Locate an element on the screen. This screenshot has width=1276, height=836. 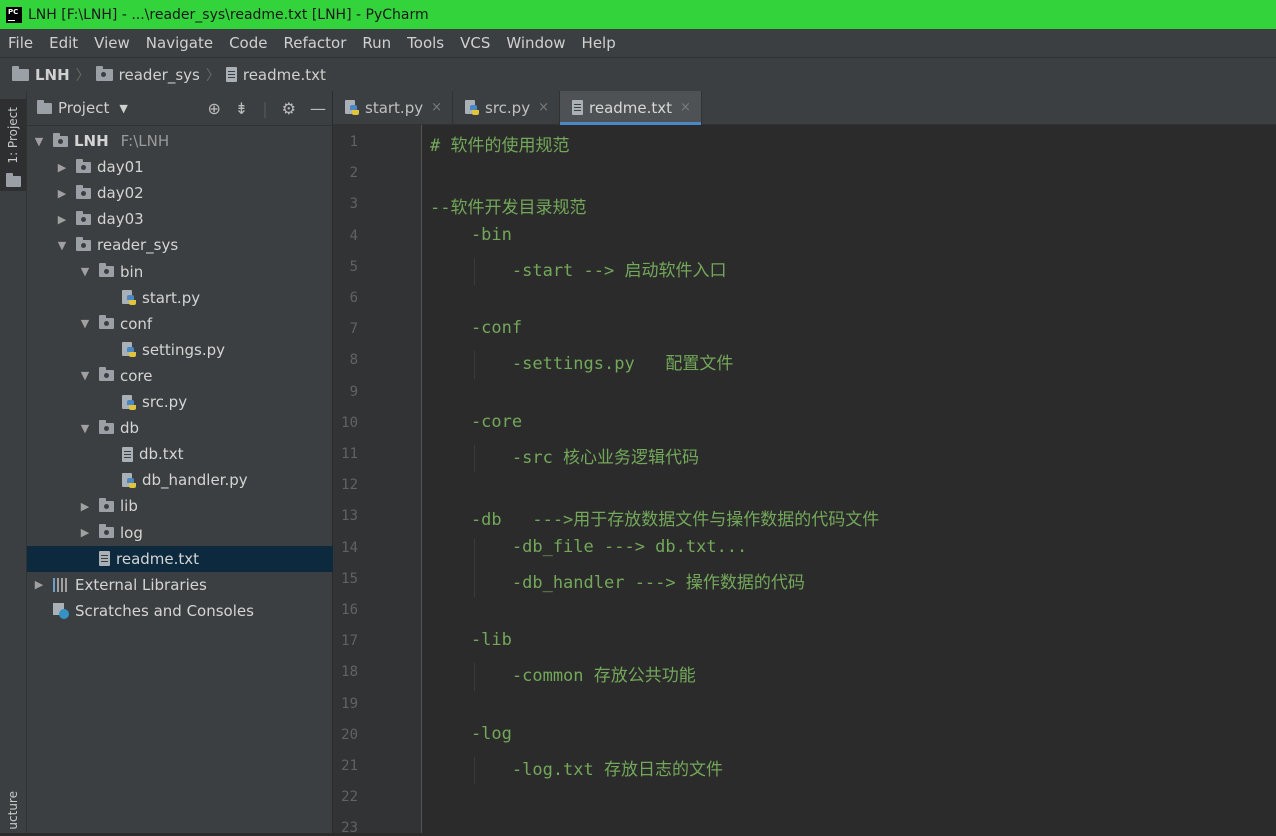
editor-tab-start-py: start.py × is located at coordinates (393, 107).